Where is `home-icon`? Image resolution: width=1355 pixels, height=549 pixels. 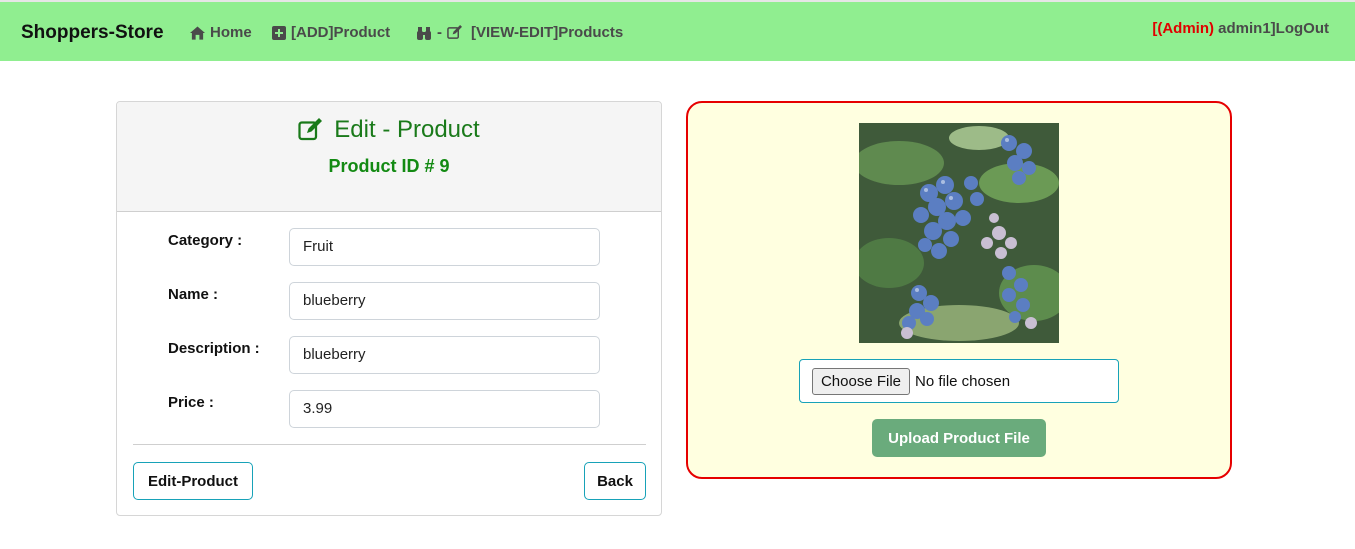 home-icon is located at coordinates (197, 32).